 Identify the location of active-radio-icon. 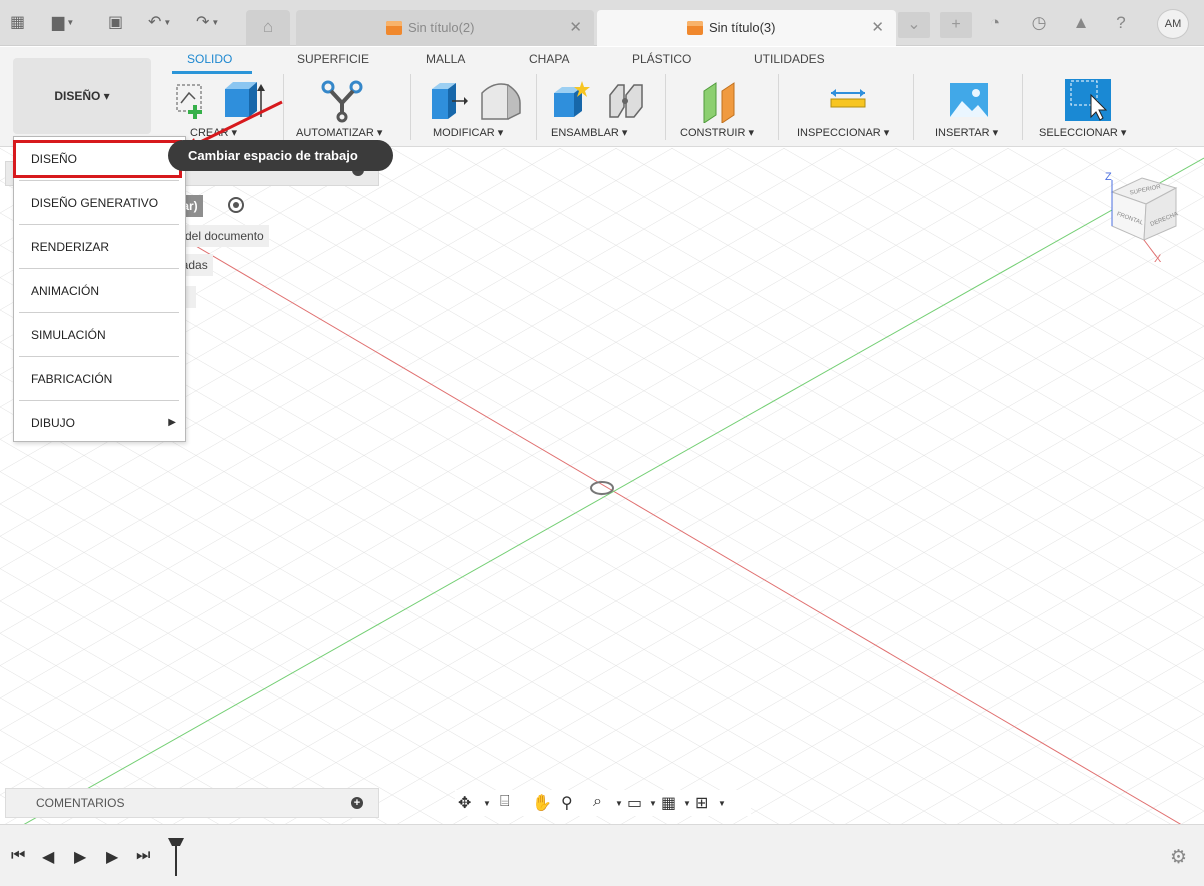
(236, 205).